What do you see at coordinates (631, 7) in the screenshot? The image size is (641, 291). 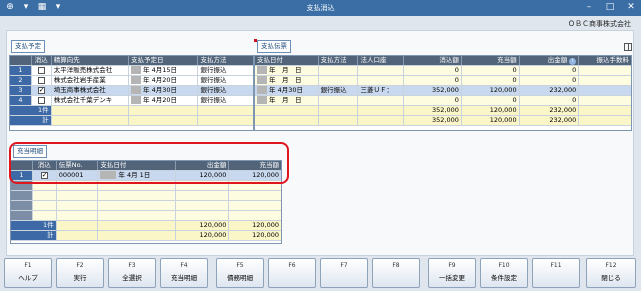 I see `close-icon: ✕` at bounding box center [631, 7].